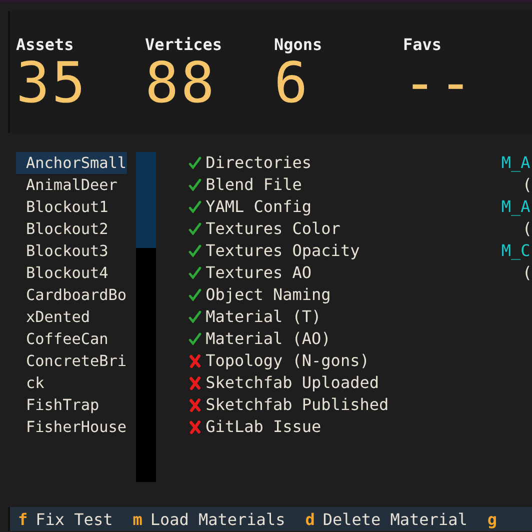 The height and width of the screenshot is (532, 532). Describe the element at coordinates (71, 229) in the screenshot. I see `asset-list-item: Blockout2` at that location.